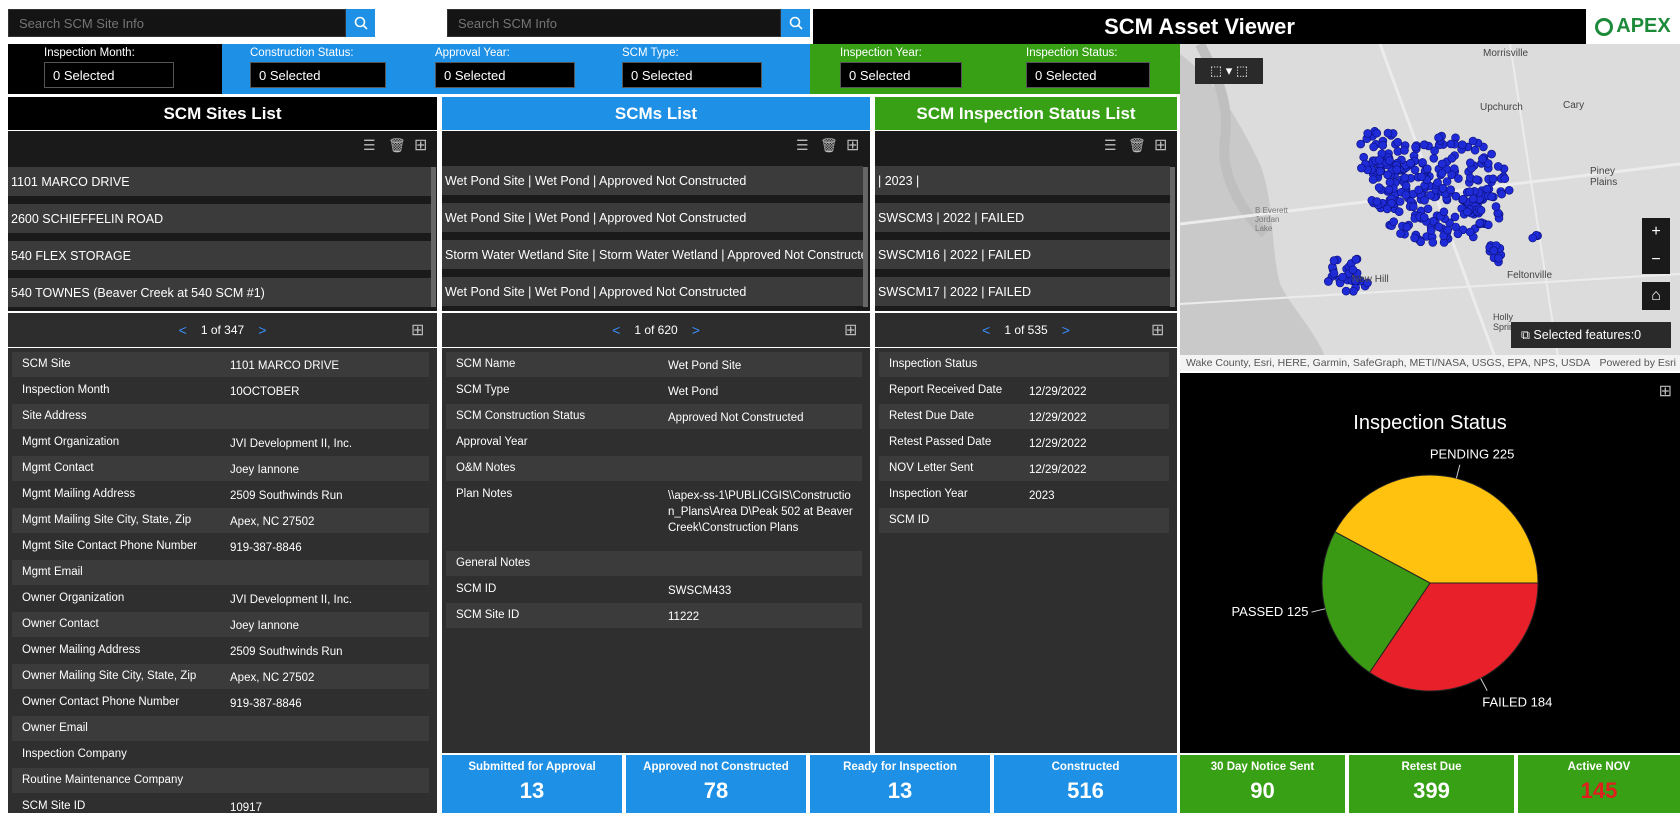 The width and height of the screenshot is (1680, 819). What do you see at coordinates (1229, 71) in the screenshot?
I see `select-tool-button: ⬚ ▾ ⬚` at bounding box center [1229, 71].